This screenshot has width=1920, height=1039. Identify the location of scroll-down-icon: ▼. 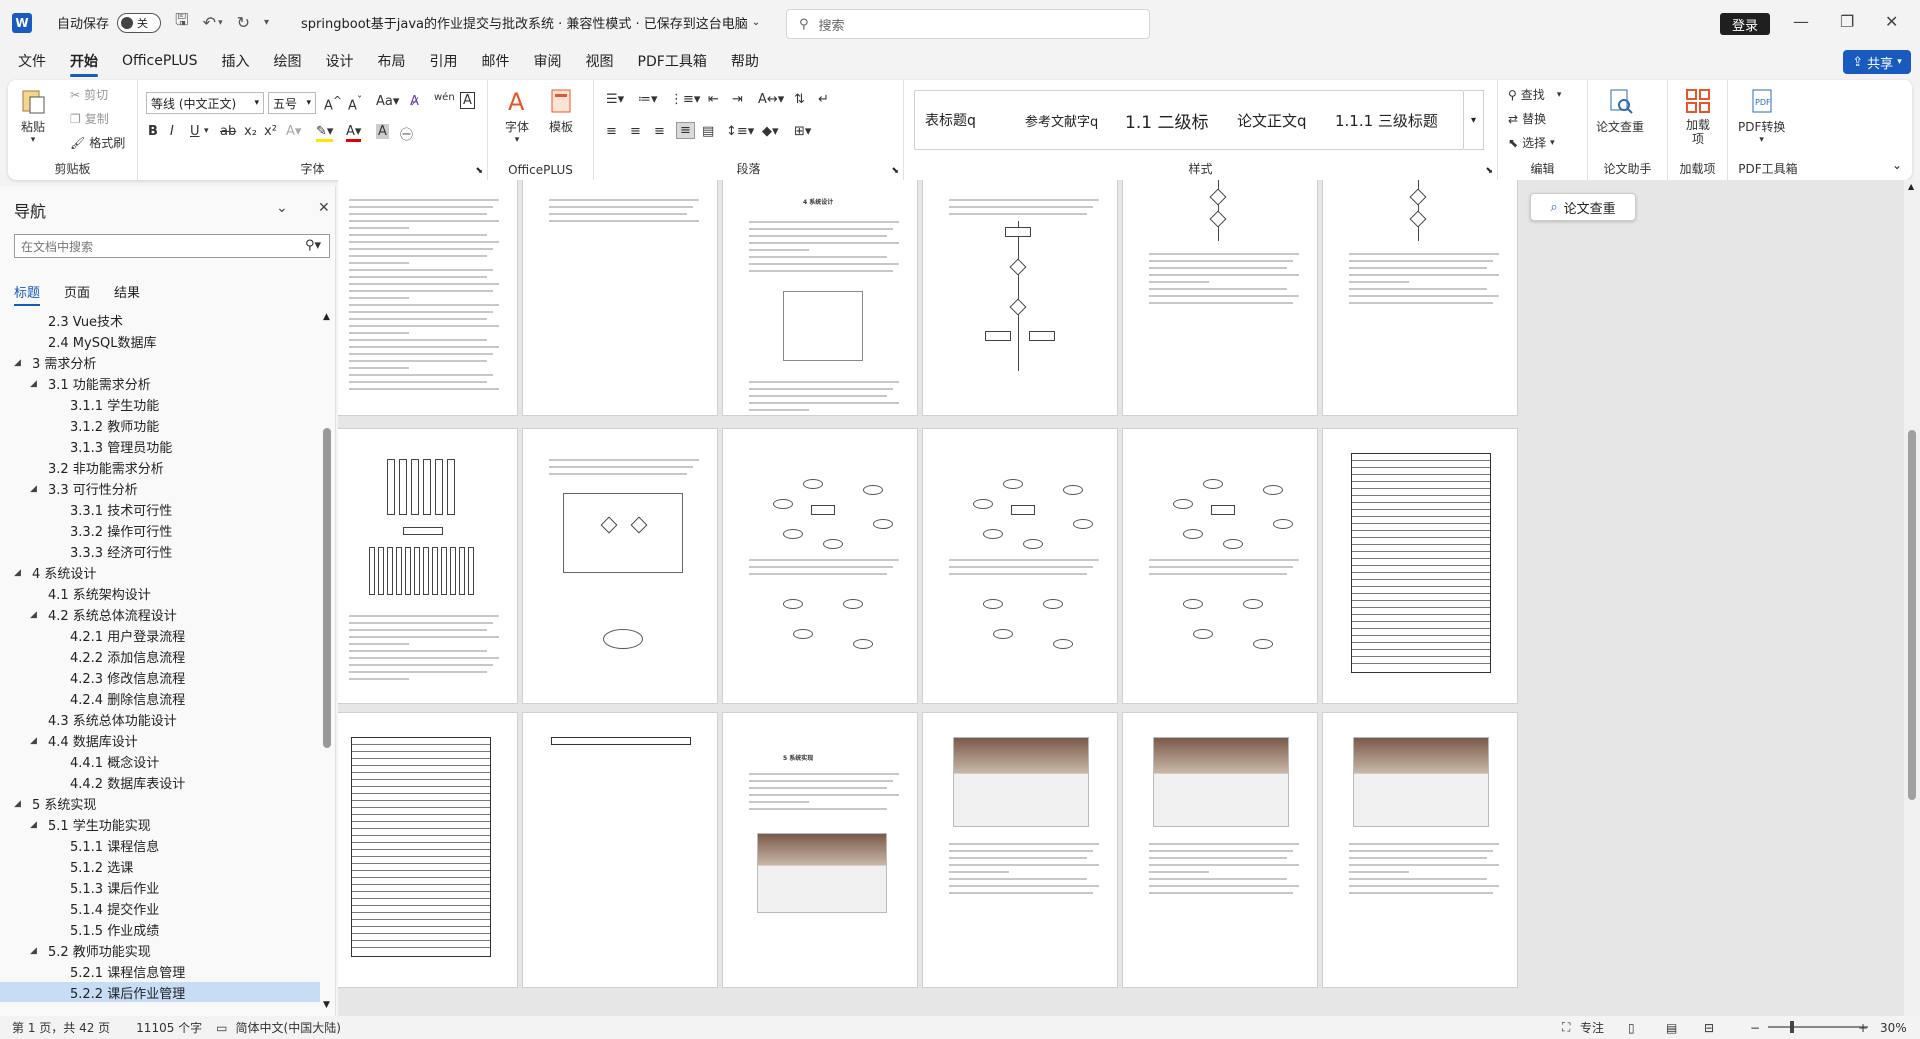
(326, 1005).